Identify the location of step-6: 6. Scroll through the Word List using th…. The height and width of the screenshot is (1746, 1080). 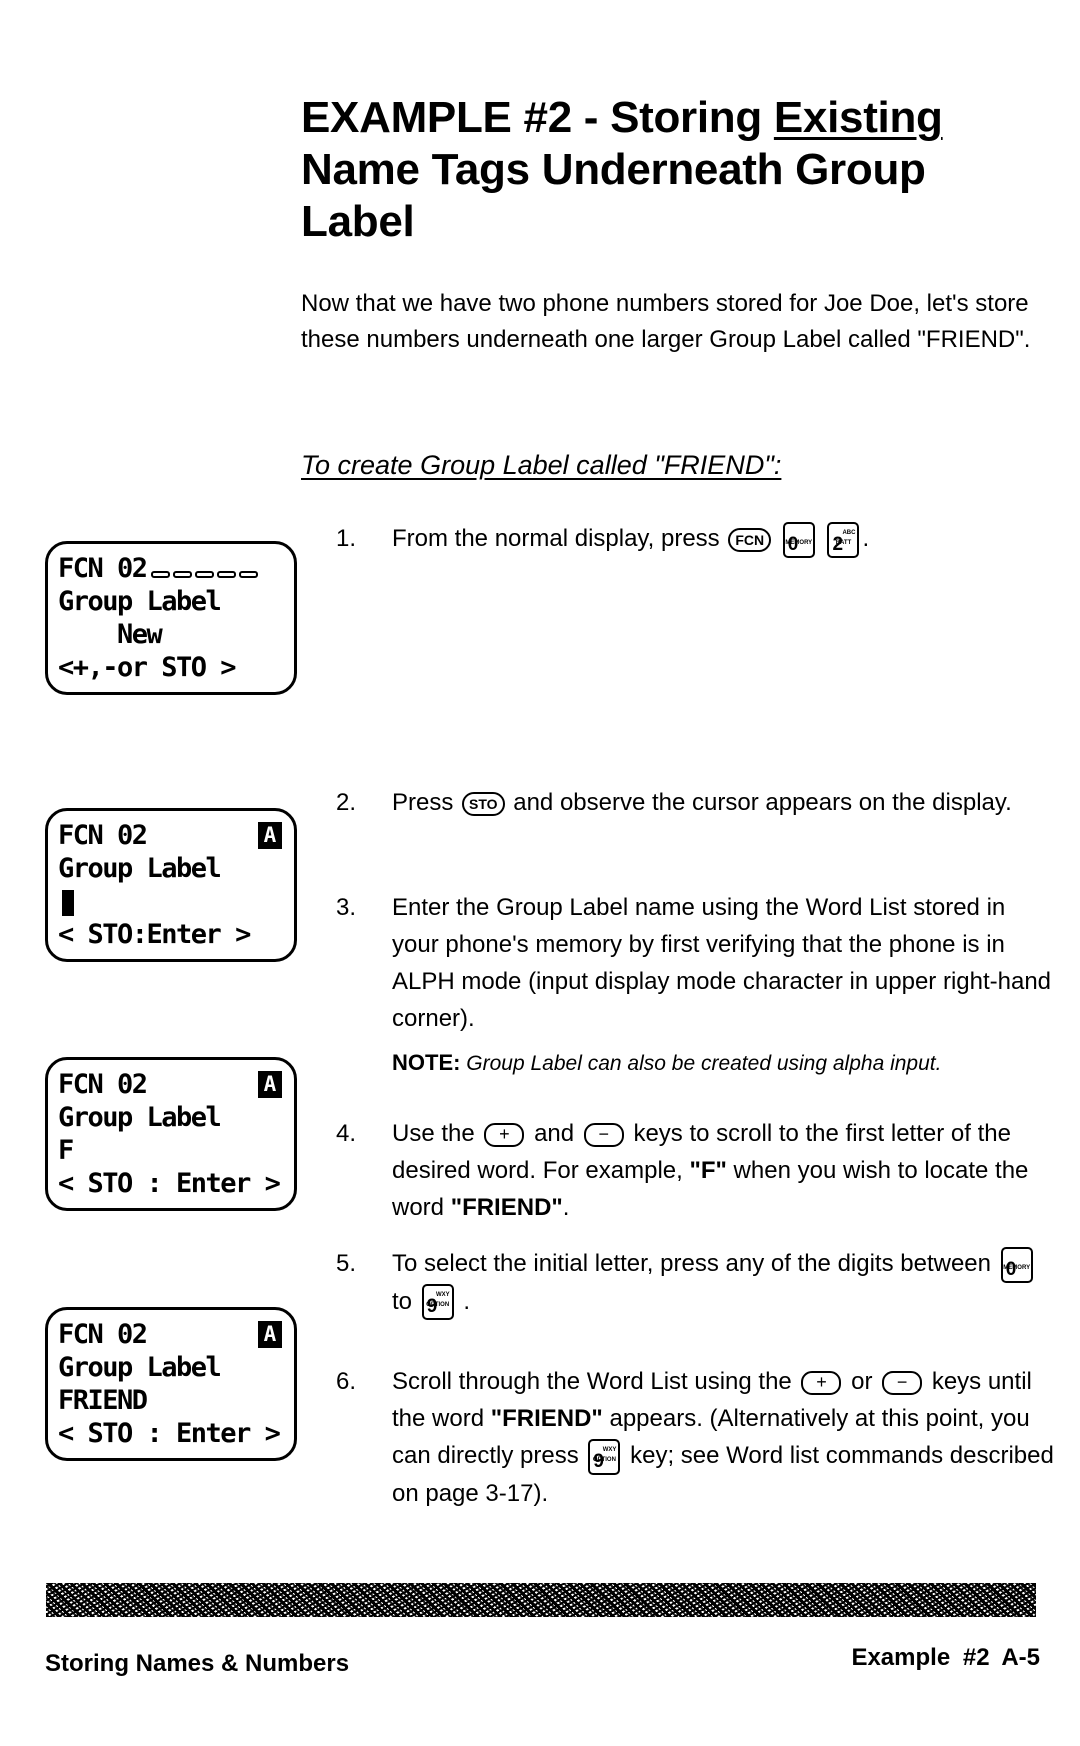
(696, 1437).